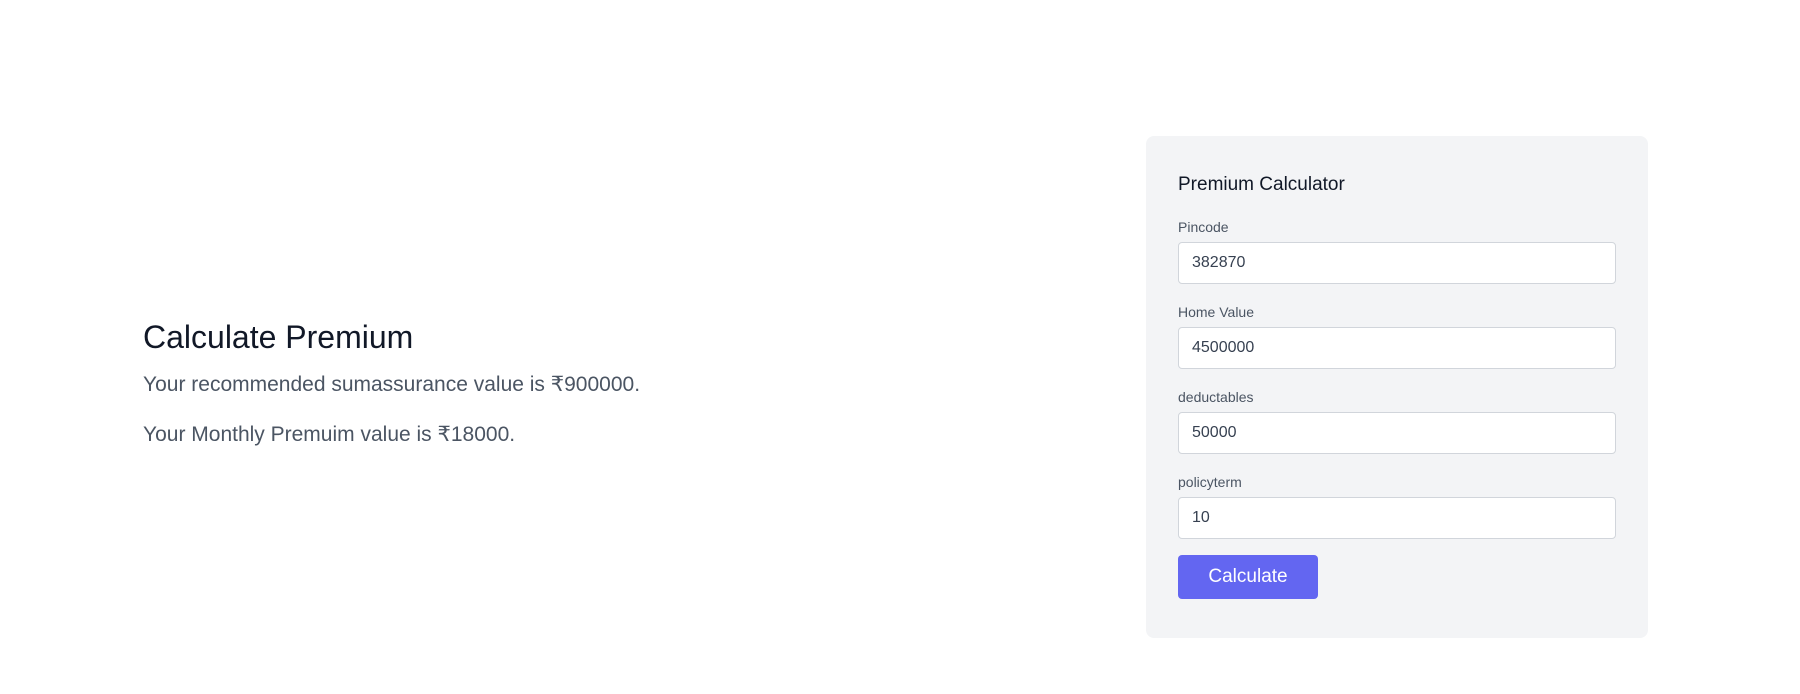  Describe the element at coordinates (1216, 312) in the screenshot. I see `home-value-label: Home Value` at that location.